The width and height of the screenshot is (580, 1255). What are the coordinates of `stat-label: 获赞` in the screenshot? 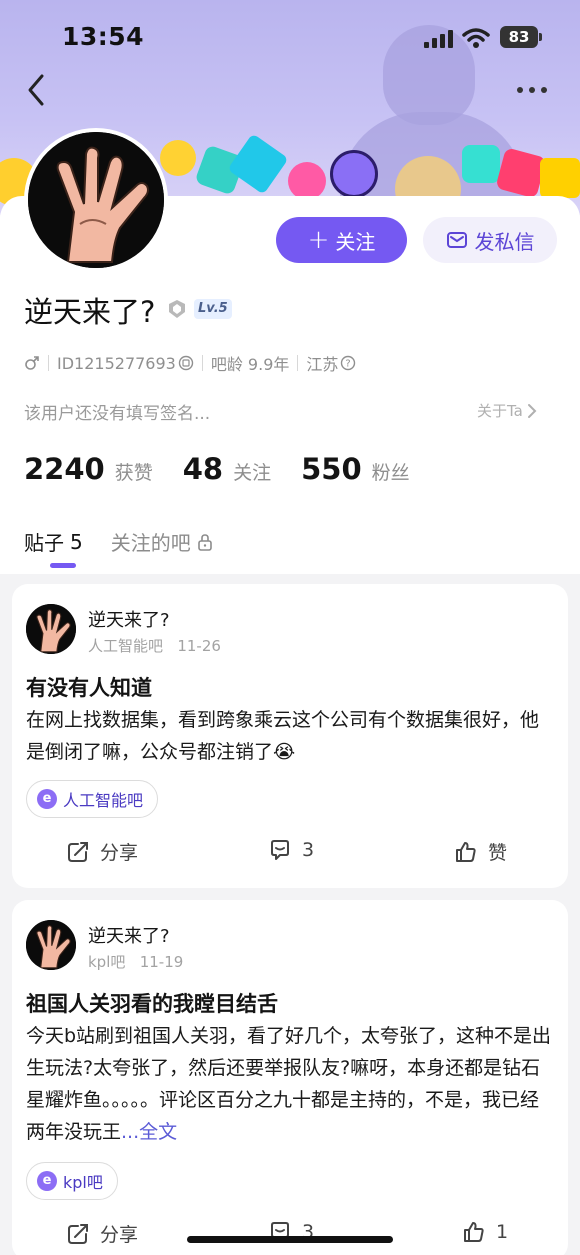 It's located at (133, 473).